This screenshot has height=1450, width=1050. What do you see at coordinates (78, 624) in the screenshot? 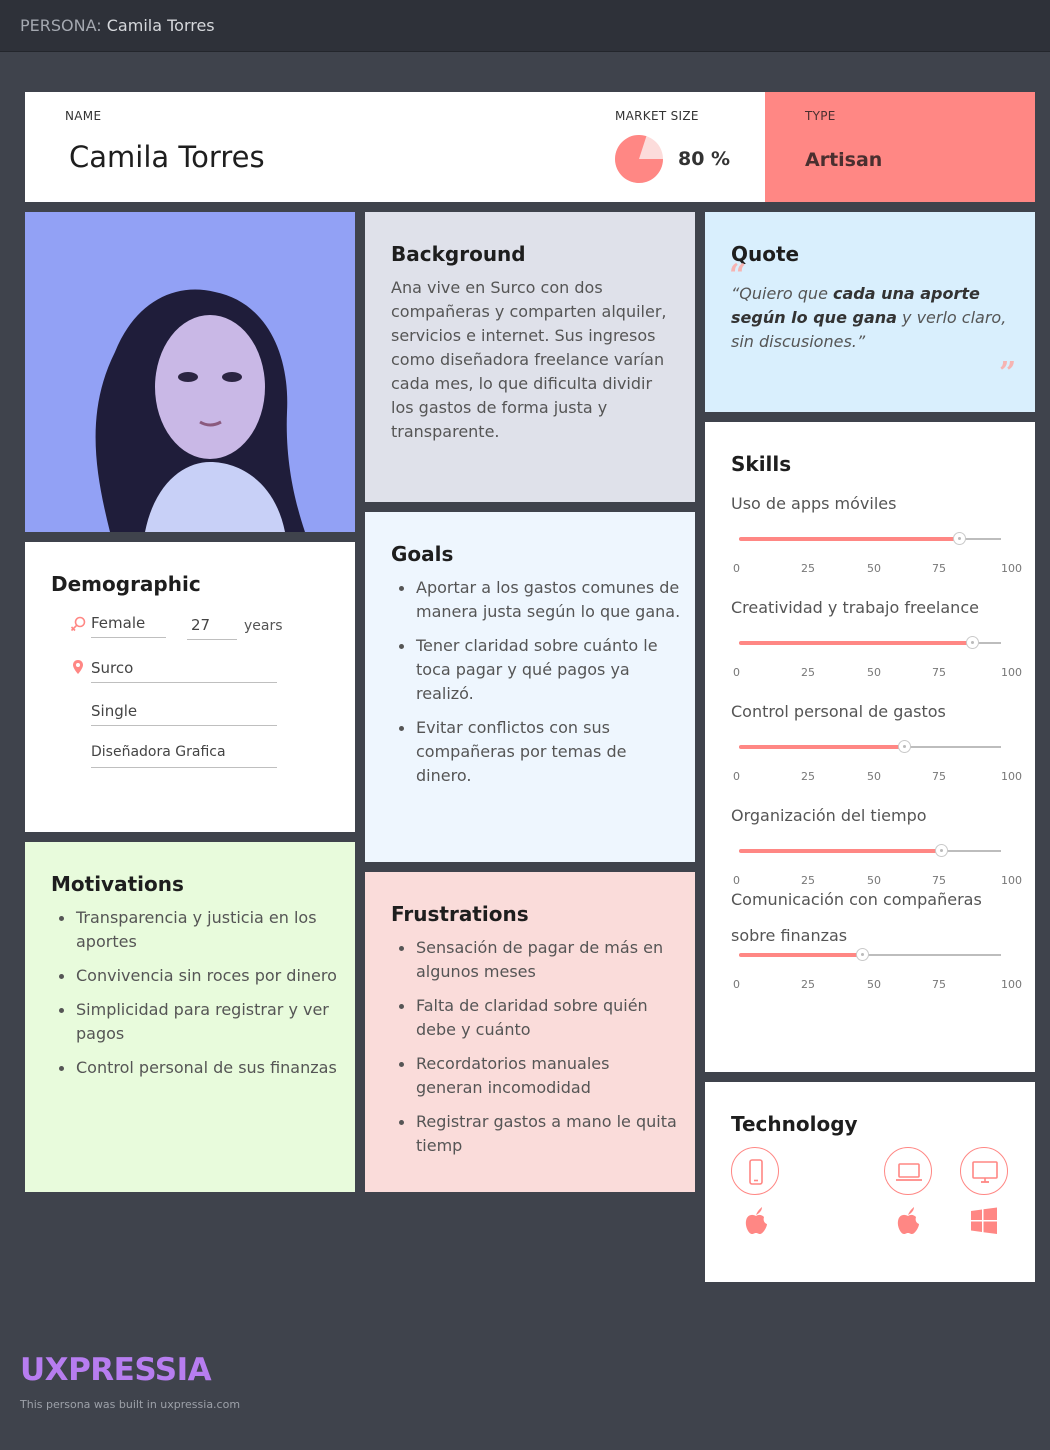
I see `gender-female-icon` at bounding box center [78, 624].